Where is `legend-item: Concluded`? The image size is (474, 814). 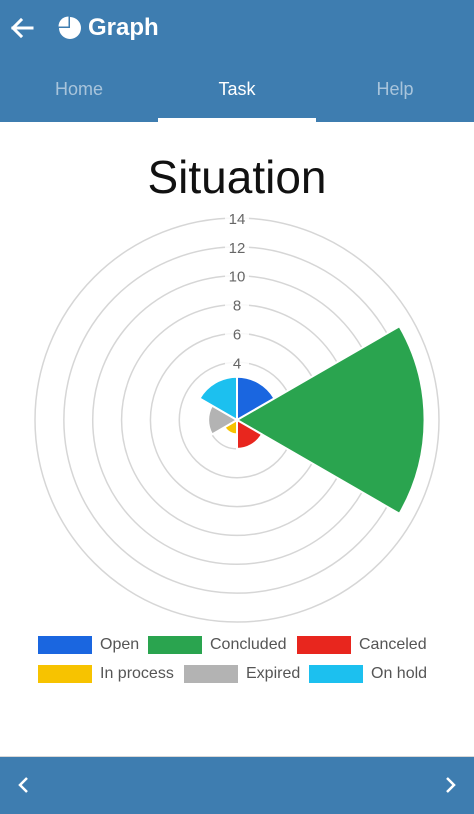 legend-item: Concluded is located at coordinates (217, 645).